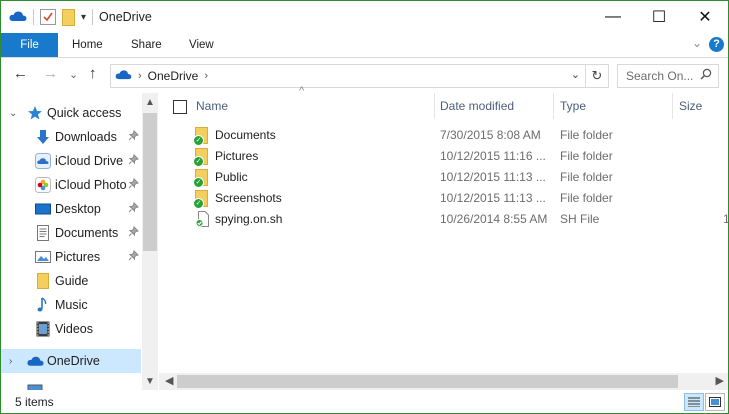 The width and height of the screenshot is (729, 414). What do you see at coordinates (694, 402) in the screenshot?
I see `details-view-button` at bounding box center [694, 402].